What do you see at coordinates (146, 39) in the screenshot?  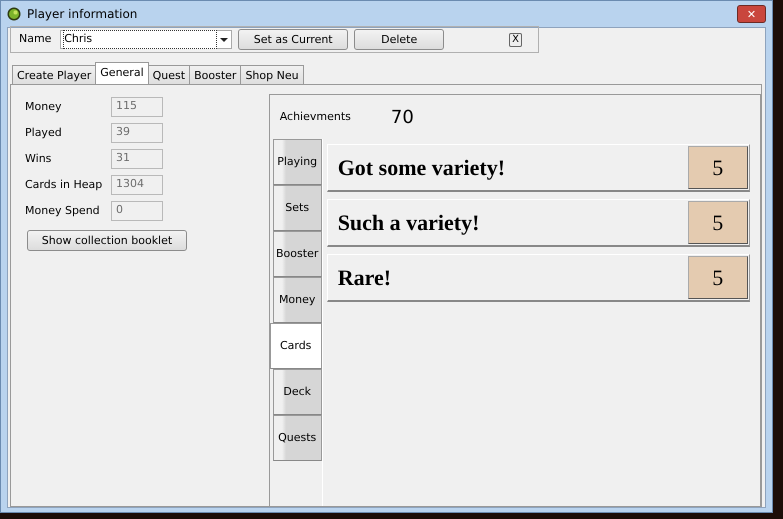 I see `name-combobox: Chris` at bounding box center [146, 39].